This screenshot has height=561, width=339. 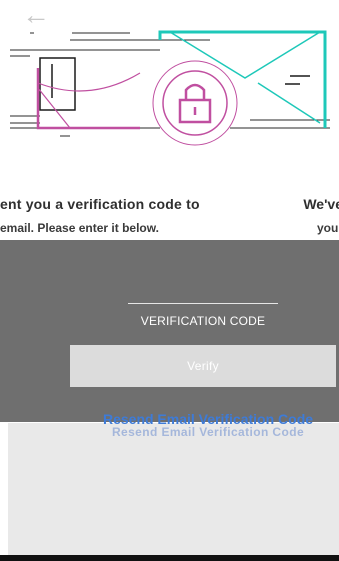 I want to click on message-line-1: ent you a verification code to, so click(x=100, y=204).